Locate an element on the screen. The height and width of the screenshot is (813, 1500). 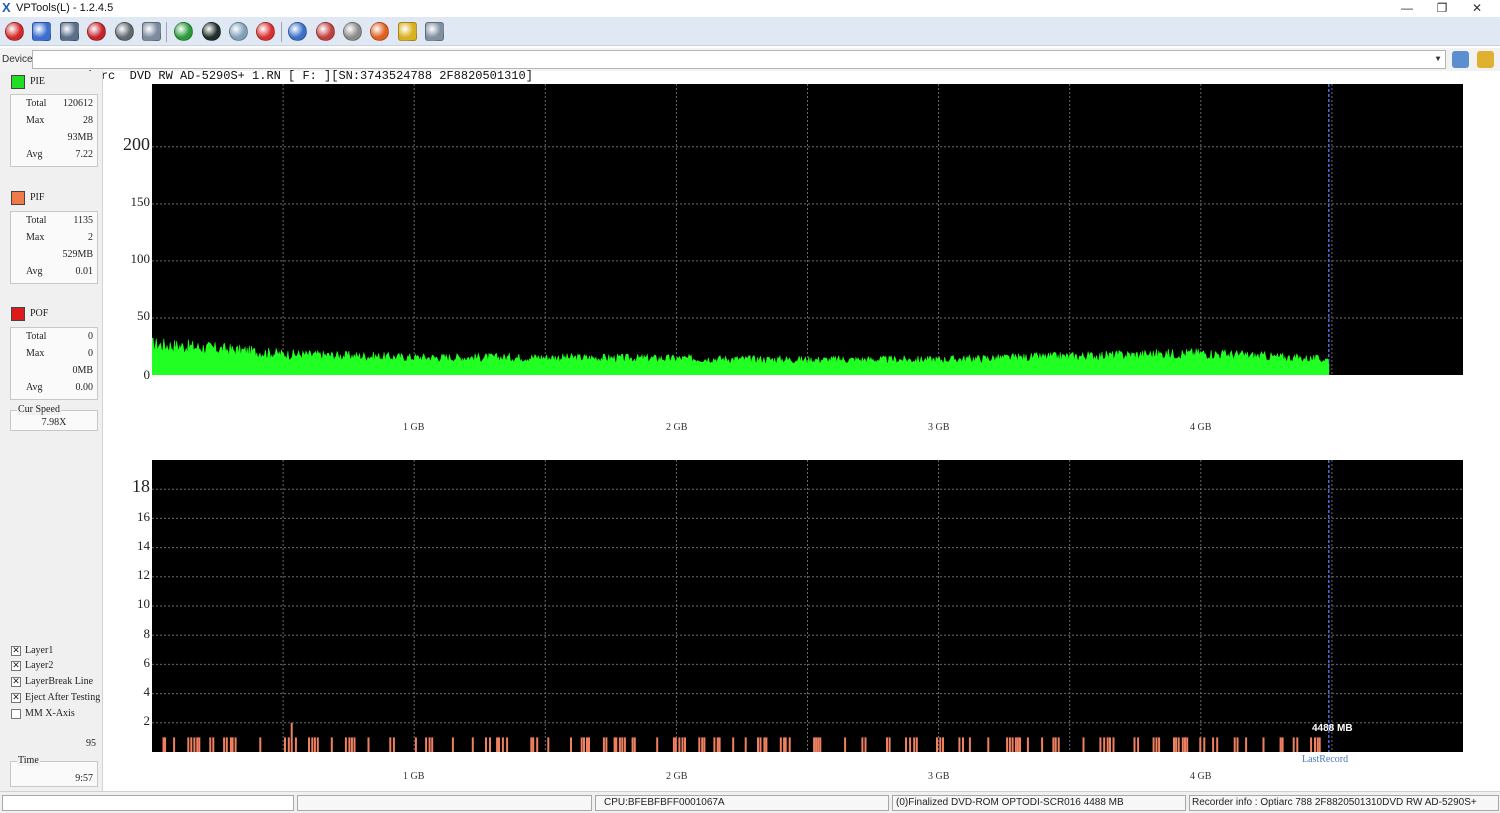
pof-color-swatch is located at coordinates (18, 314).